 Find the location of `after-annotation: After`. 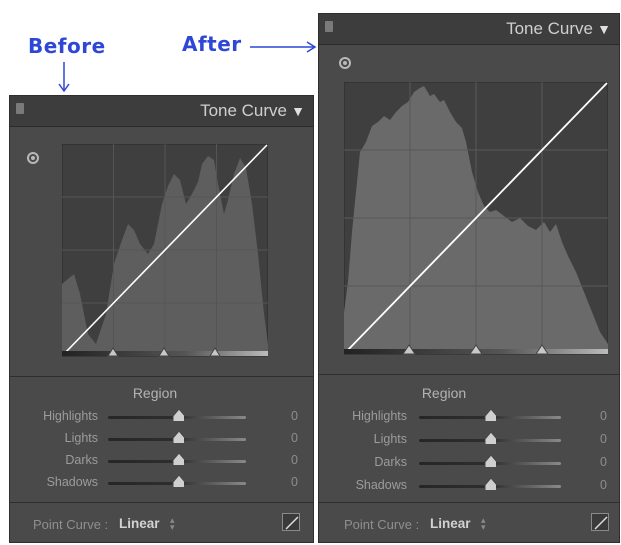

after-annotation: After is located at coordinates (212, 44).